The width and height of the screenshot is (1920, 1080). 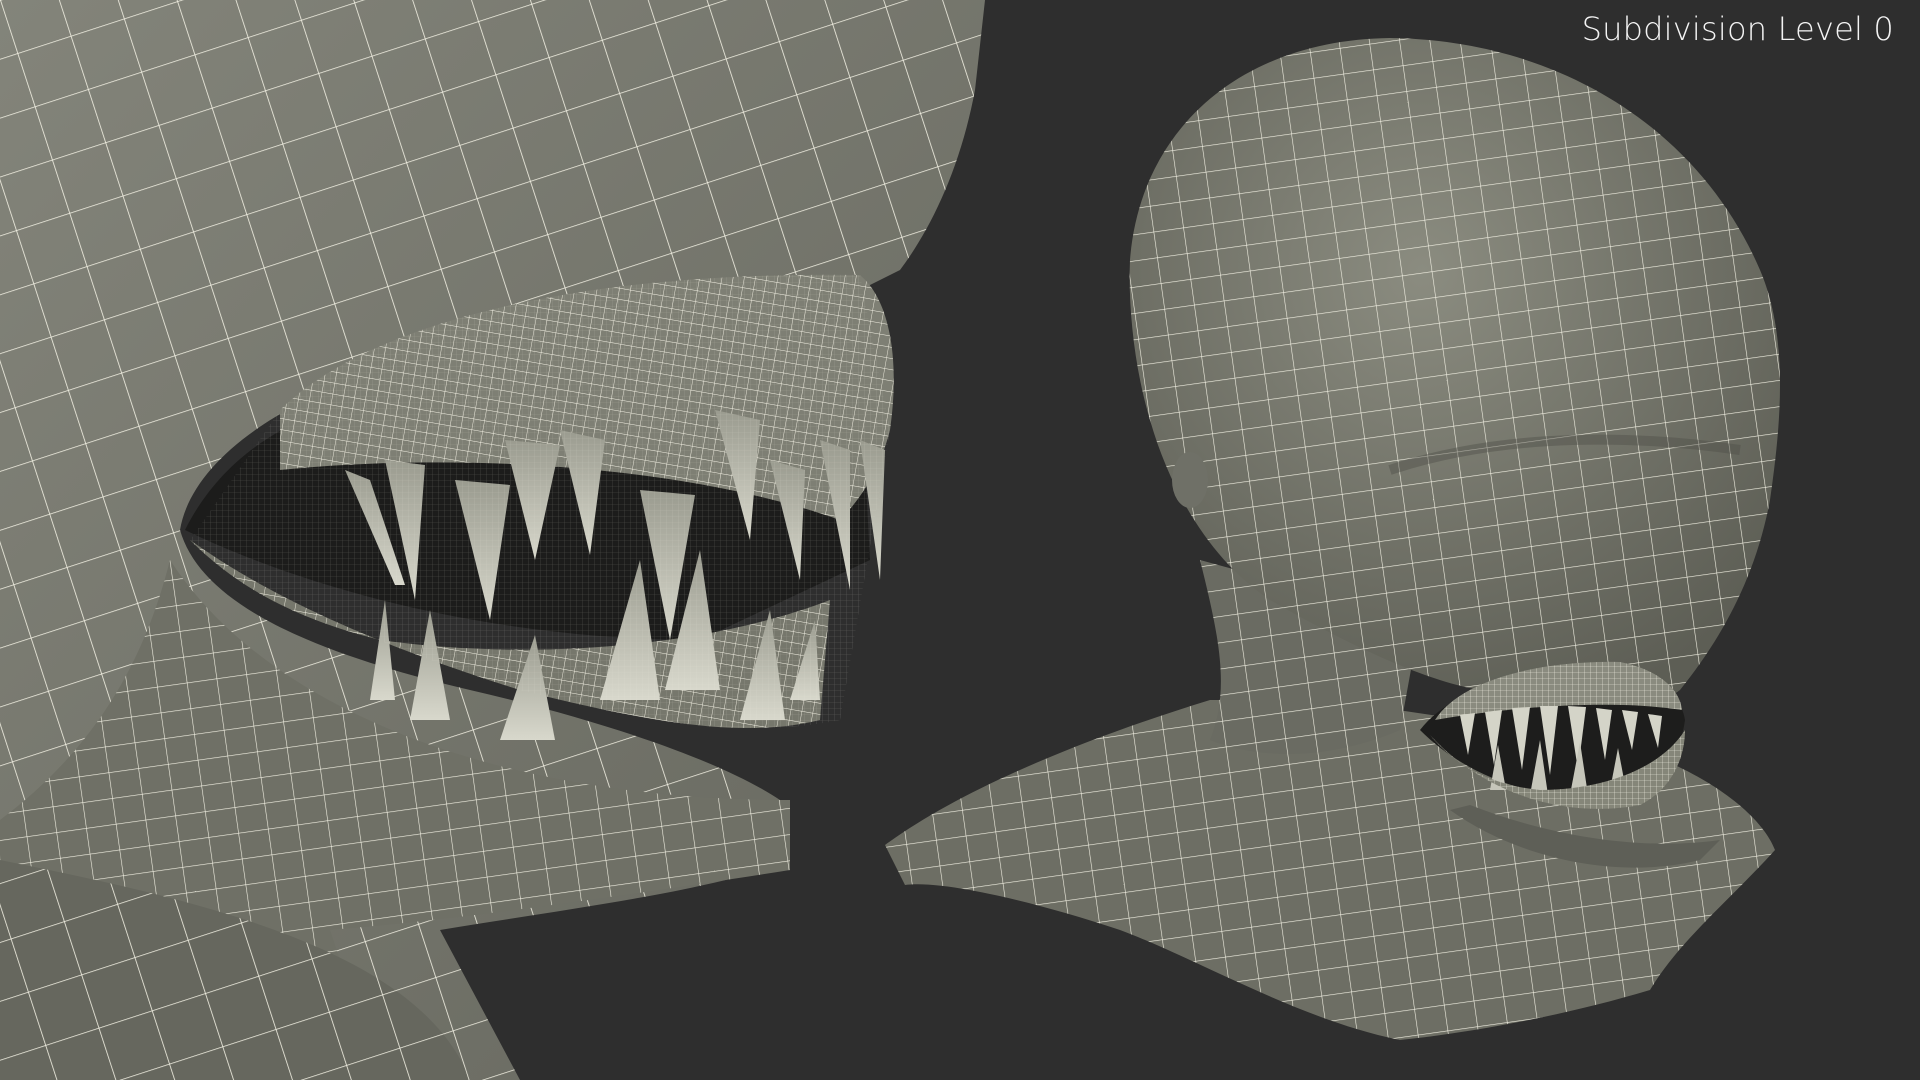 What do you see at coordinates (1190, 480) in the screenshot?
I see `bust-ear` at bounding box center [1190, 480].